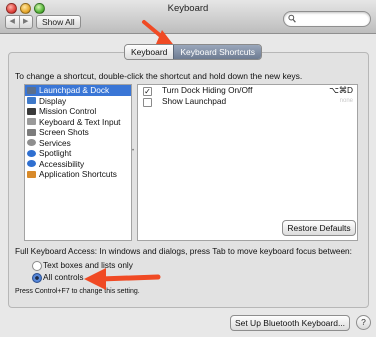  Describe the element at coordinates (25, 22) in the screenshot. I see `forward-button: ▶` at that location.